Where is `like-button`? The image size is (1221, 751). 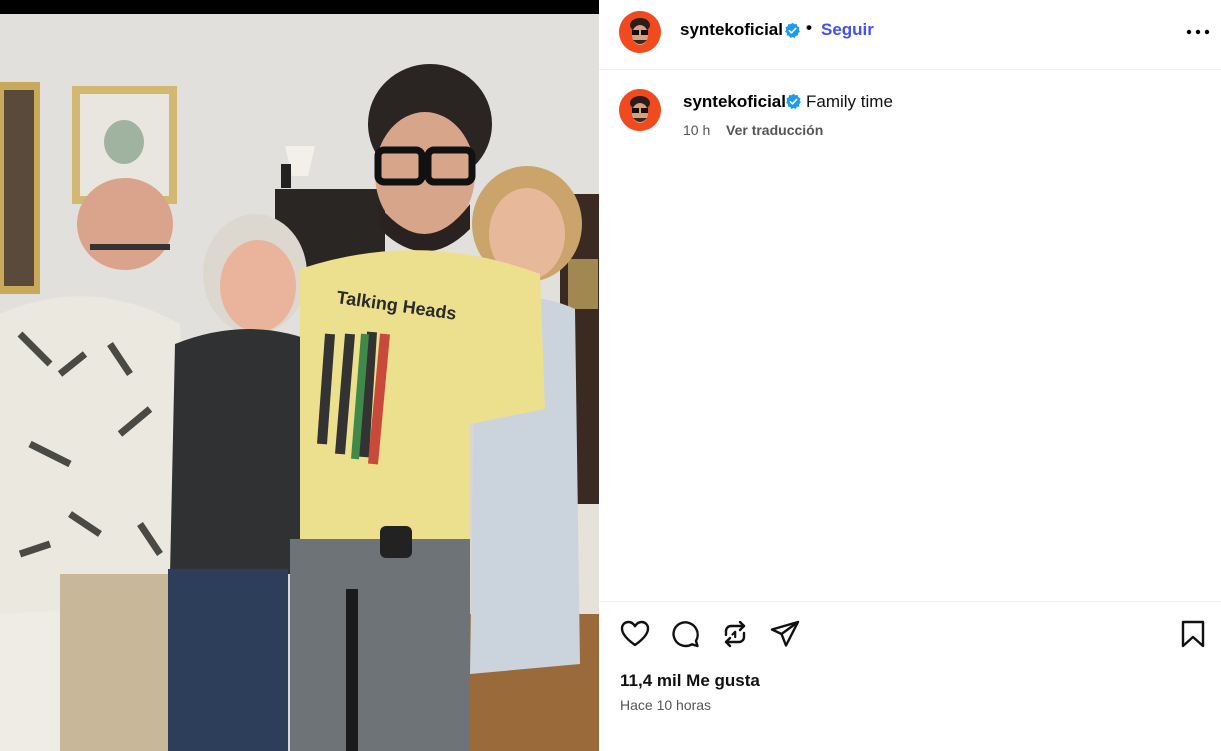
like-button is located at coordinates (635, 634).